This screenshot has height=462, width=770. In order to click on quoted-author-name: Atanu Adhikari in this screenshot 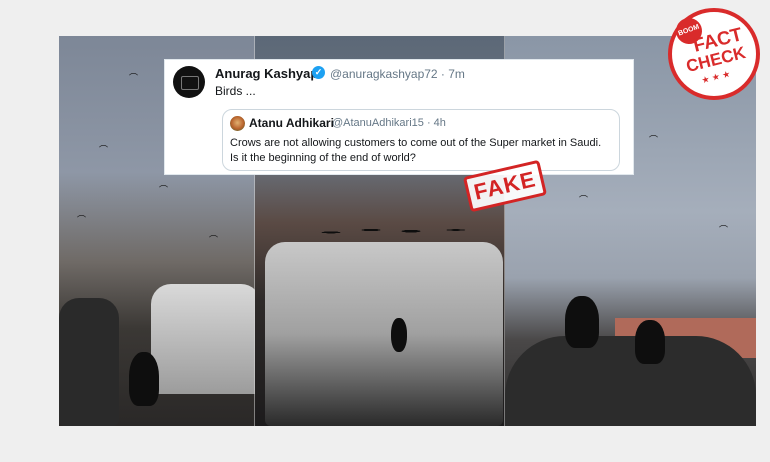, I will do `click(291, 123)`.